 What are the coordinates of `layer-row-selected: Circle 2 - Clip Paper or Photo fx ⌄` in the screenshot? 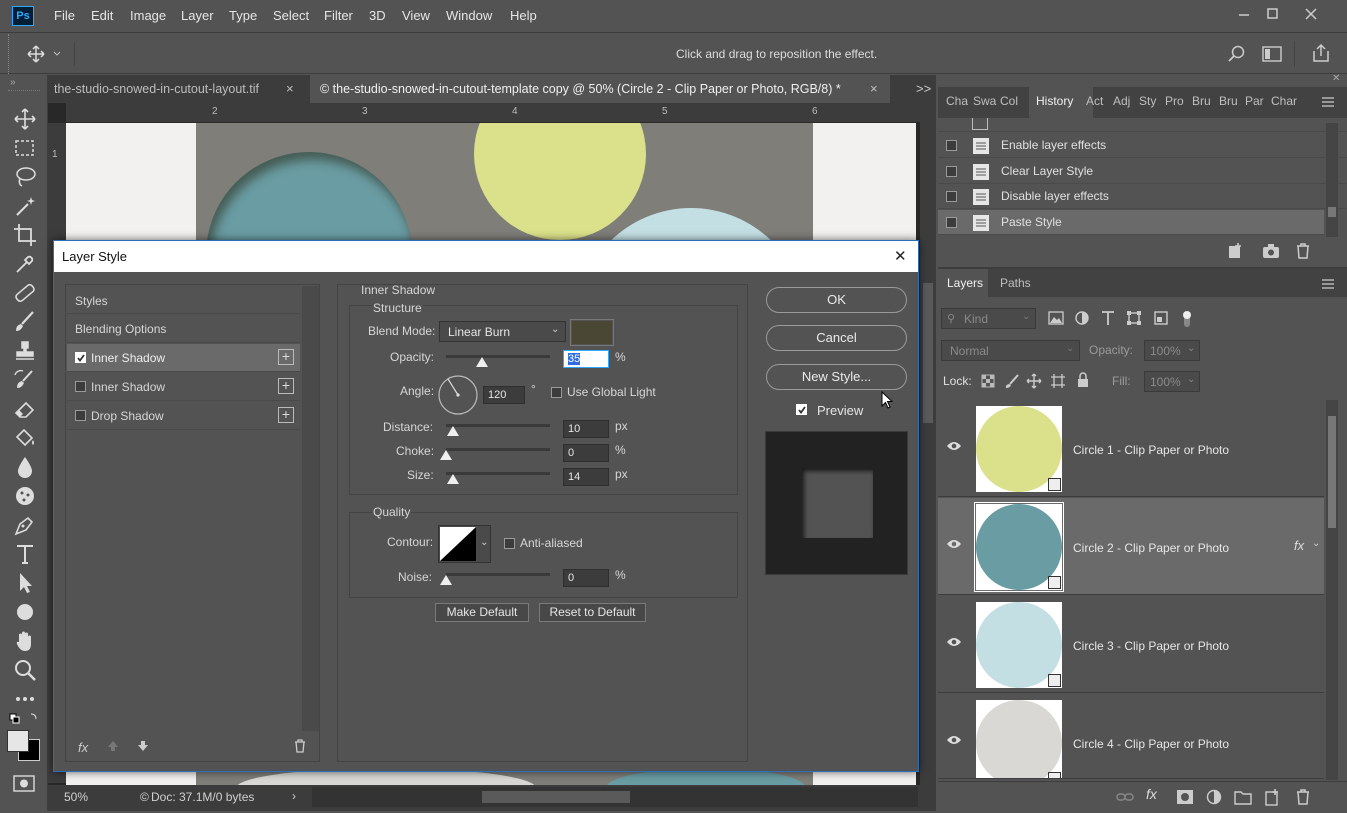 It's located at (1131, 546).